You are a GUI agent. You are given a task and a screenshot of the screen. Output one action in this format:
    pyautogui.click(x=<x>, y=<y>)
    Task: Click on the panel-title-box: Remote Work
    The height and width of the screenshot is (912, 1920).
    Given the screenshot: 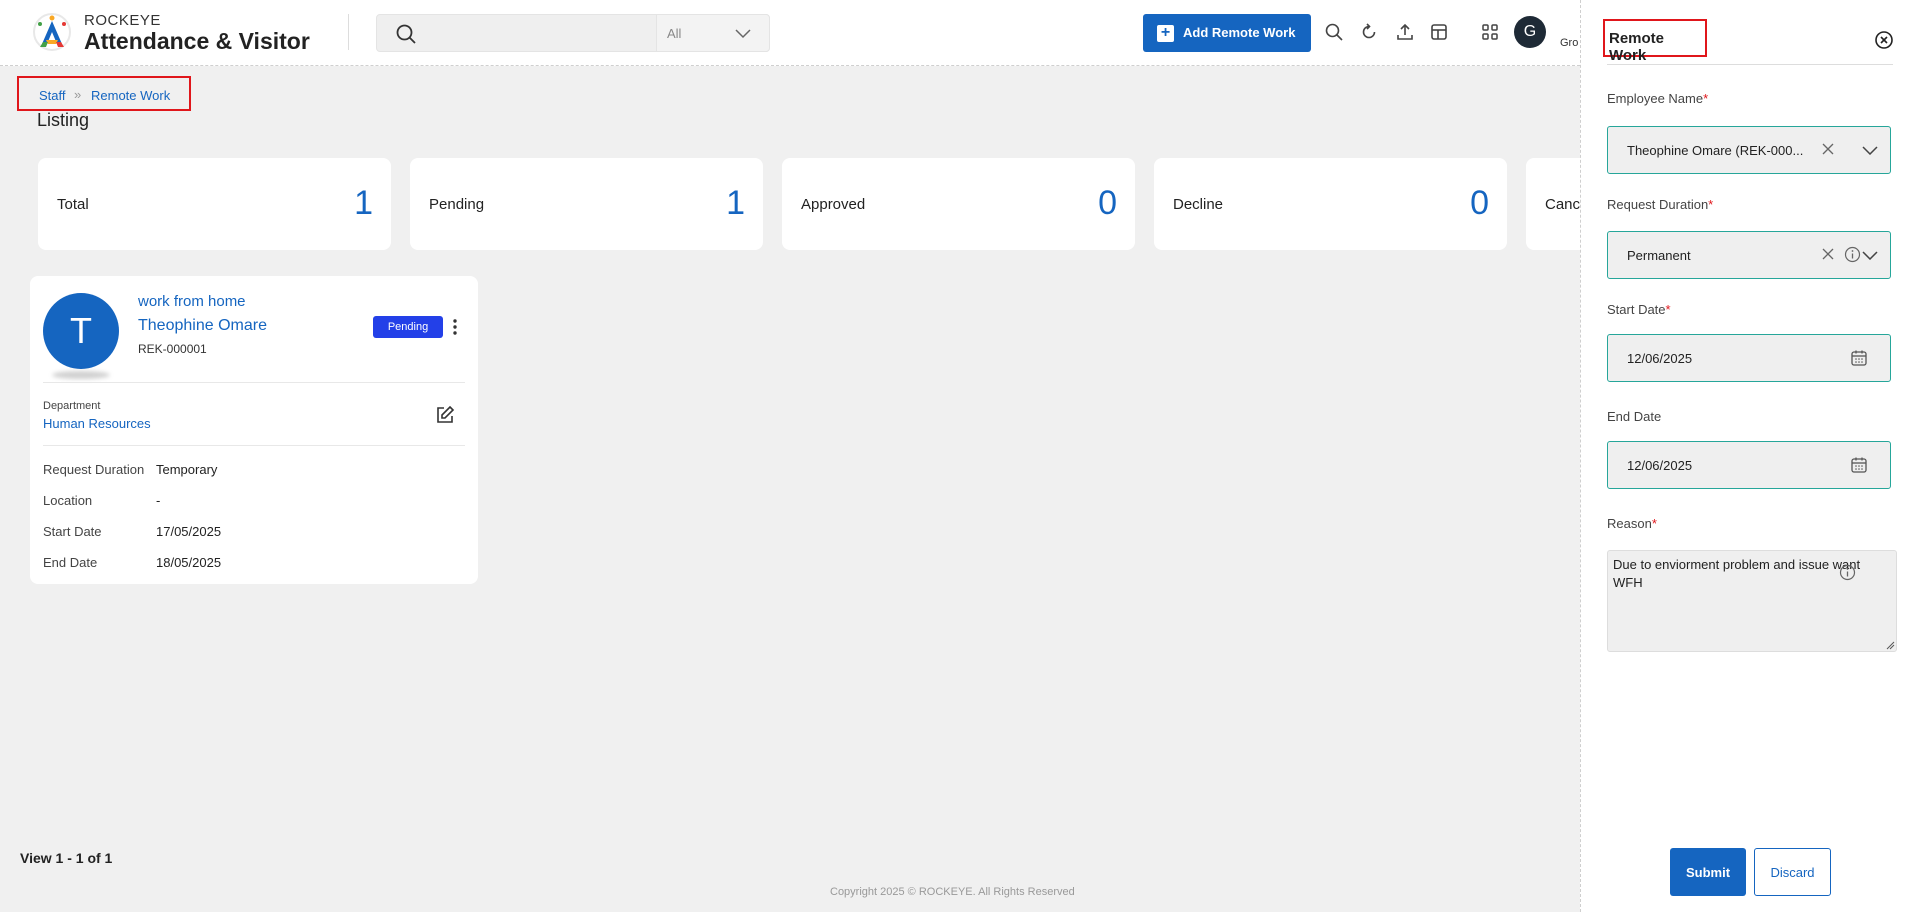 What is the action you would take?
    pyautogui.click(x=1655, y=41)
    